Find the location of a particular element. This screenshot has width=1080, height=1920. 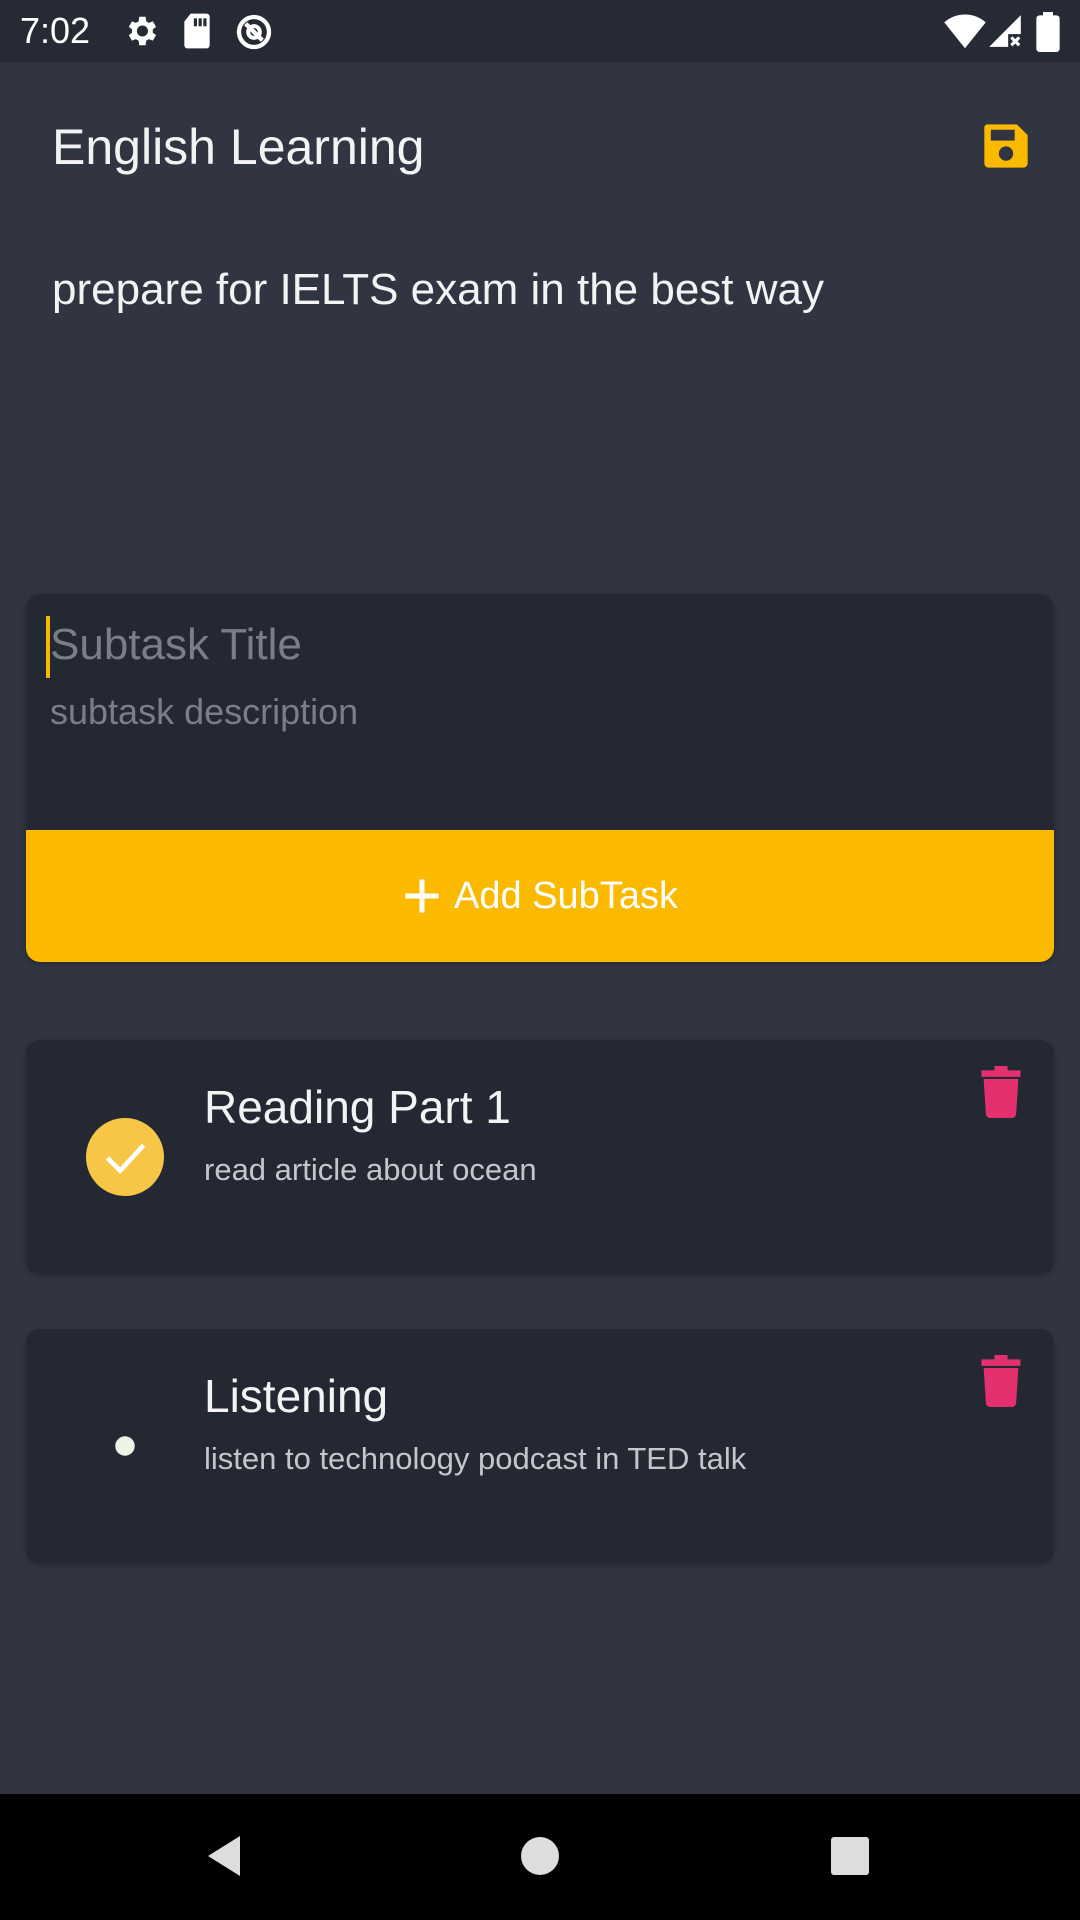

unchecked-dot-icon is located at coordinates (125, 1446).